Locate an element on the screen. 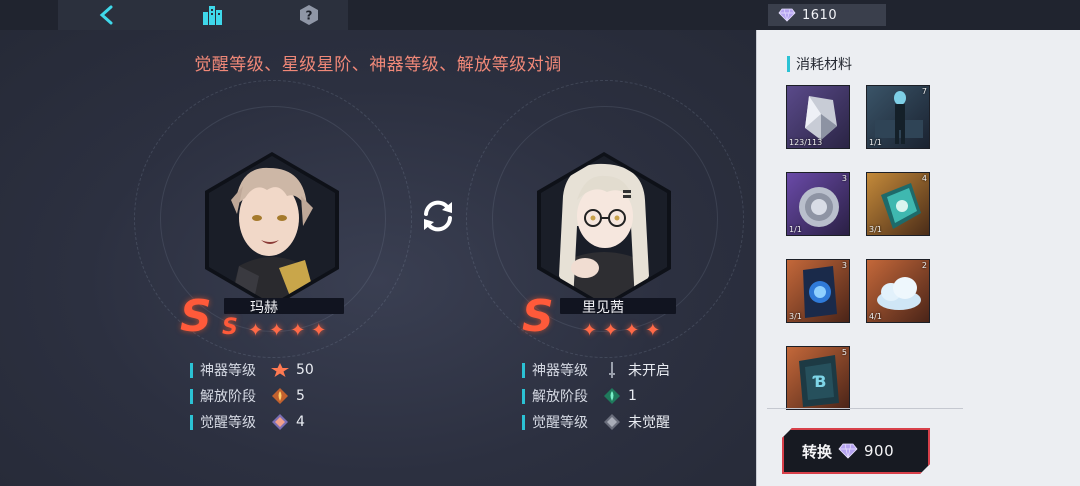  stat-row-artifact-left: 神器等级 50 is located at coordinates (252, 370).